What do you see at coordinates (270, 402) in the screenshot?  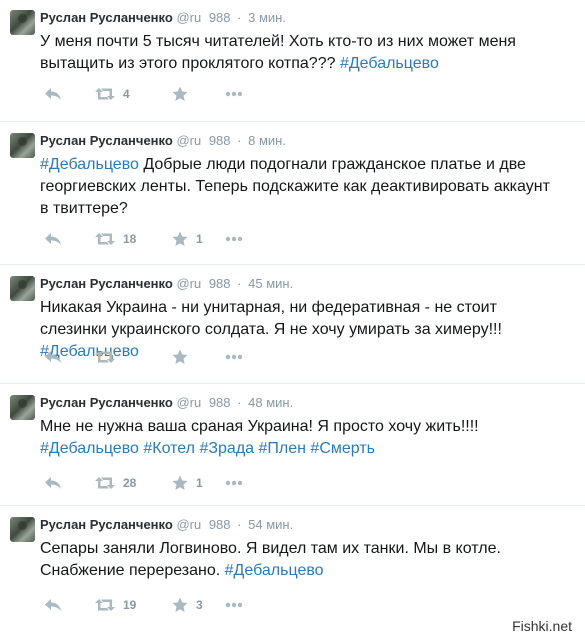 I see `timestamp: 48 мин.` at bounding box center [270, 402].